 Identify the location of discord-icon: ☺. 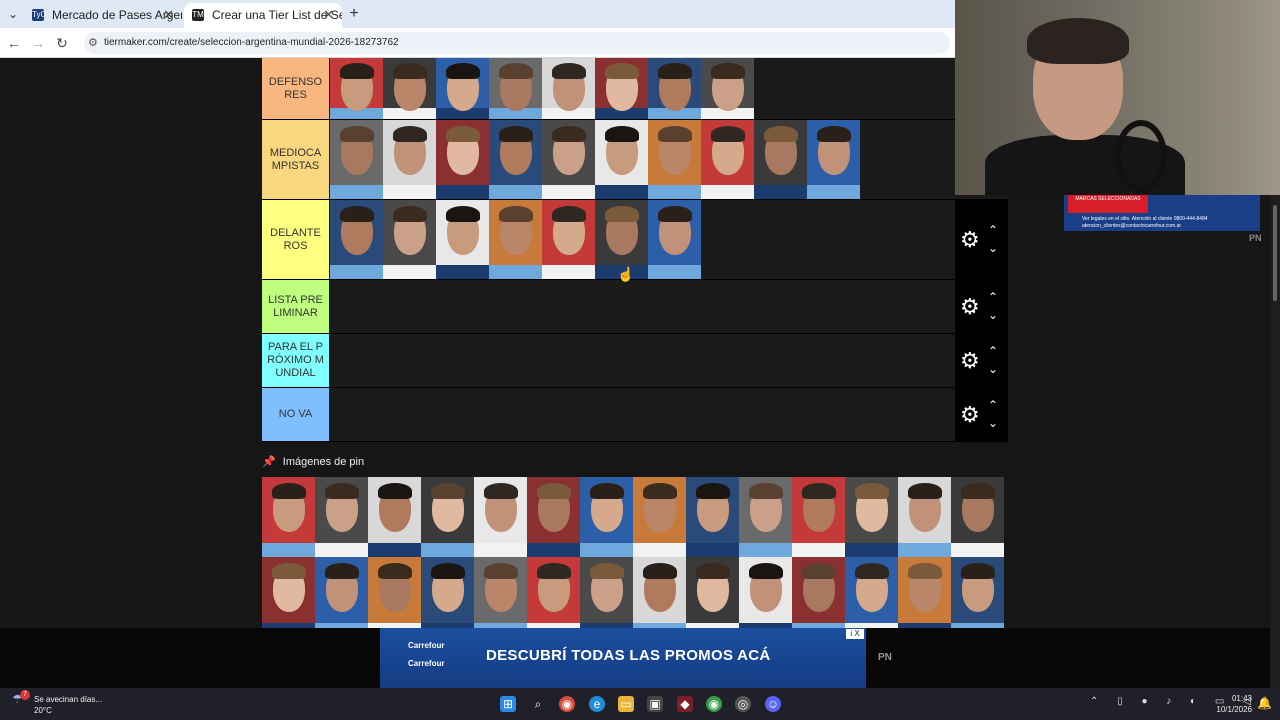
(773, 704).